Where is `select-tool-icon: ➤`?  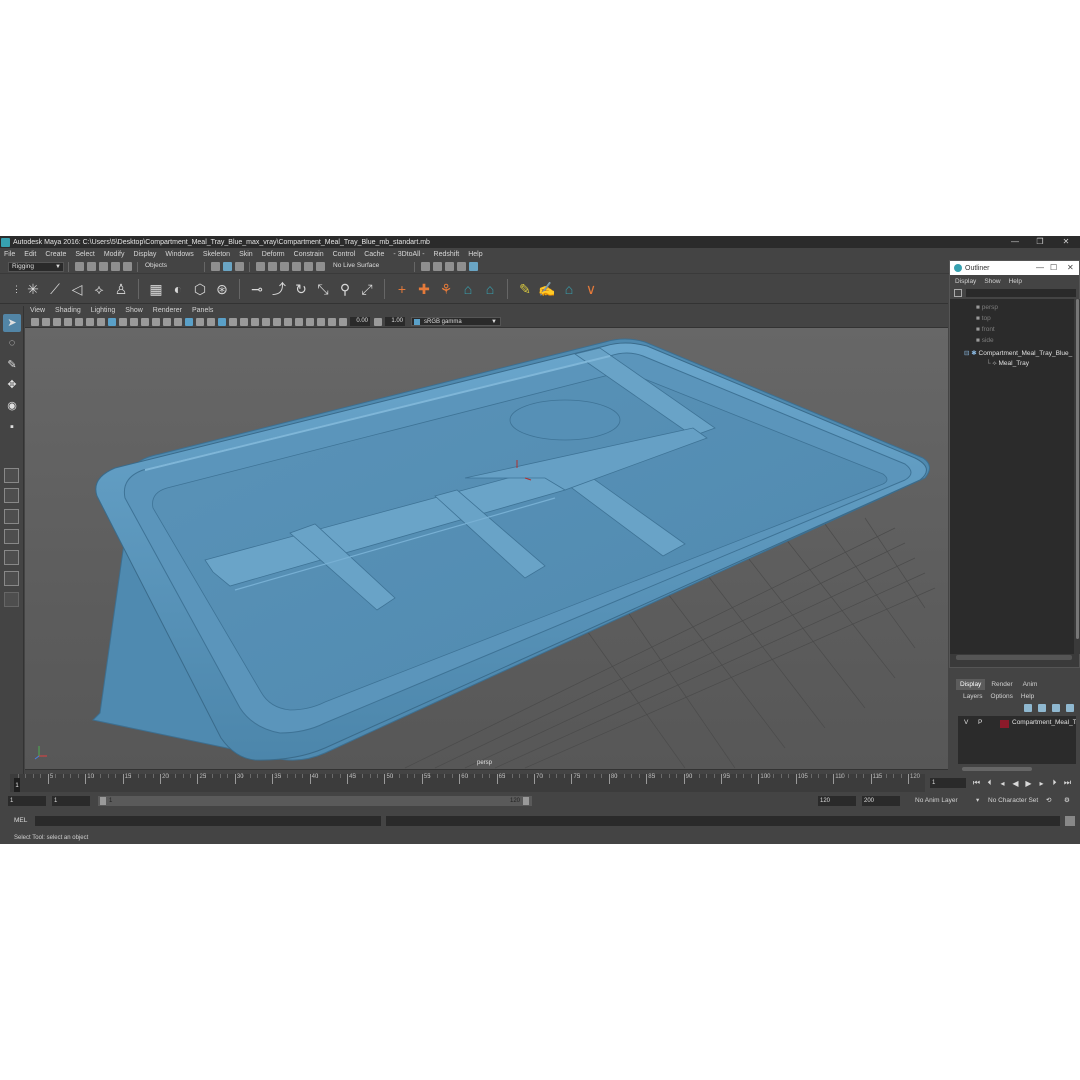 select-tool-icon: ➤ is located at coordinates (12, 323).